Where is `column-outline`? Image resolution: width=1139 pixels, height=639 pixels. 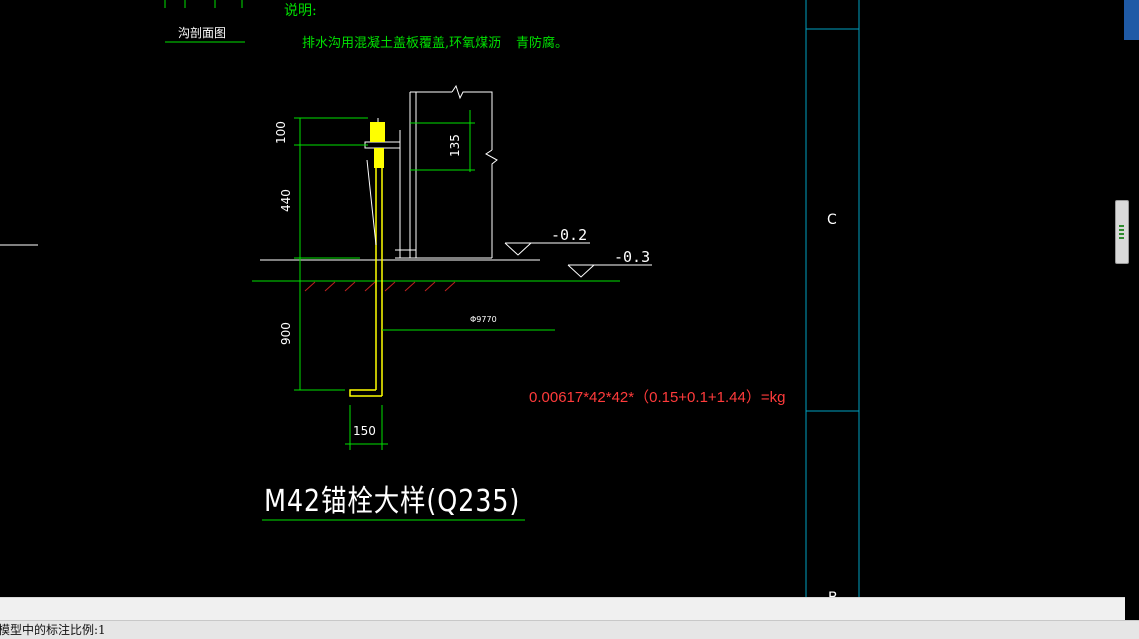 column-outline is located at coordinates (446, 171).